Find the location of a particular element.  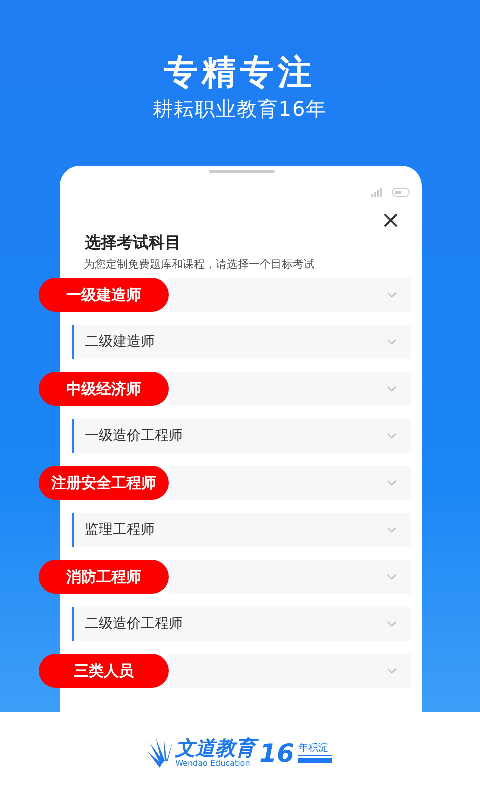

close-button: × is located at coordinates (390, 220).